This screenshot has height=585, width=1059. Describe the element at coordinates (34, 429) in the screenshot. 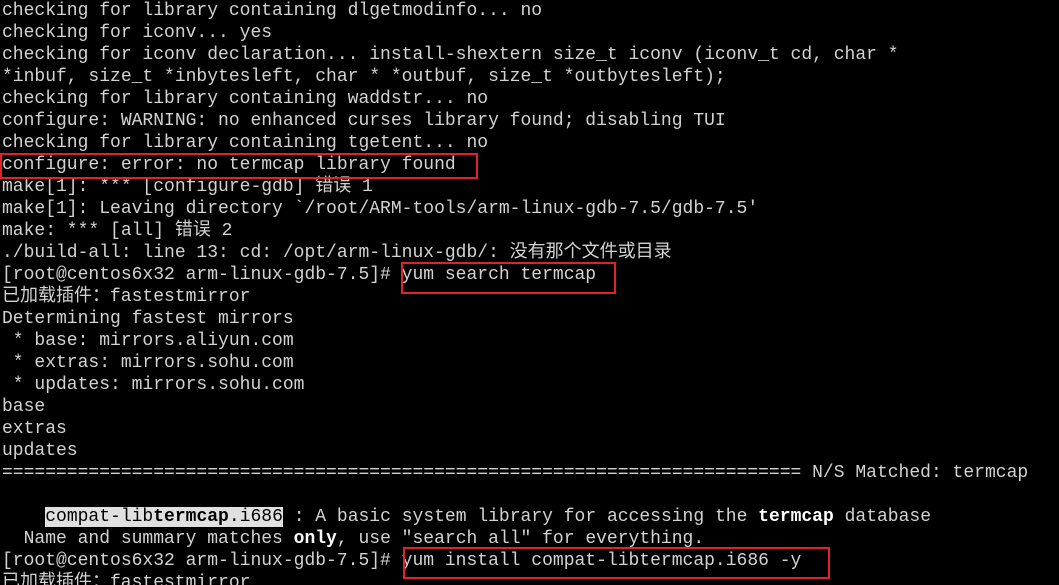

I see `output-line-20: extras` at that location.